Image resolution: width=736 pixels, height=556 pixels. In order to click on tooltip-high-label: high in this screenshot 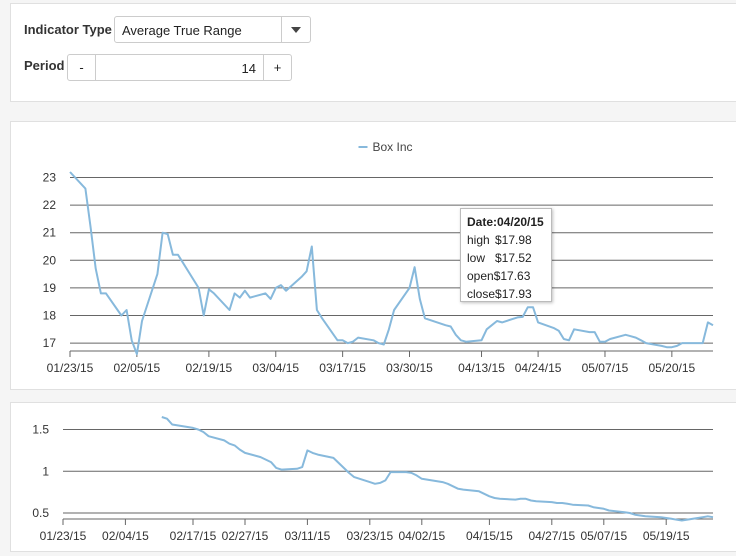, I will do `click(478, 240)`.